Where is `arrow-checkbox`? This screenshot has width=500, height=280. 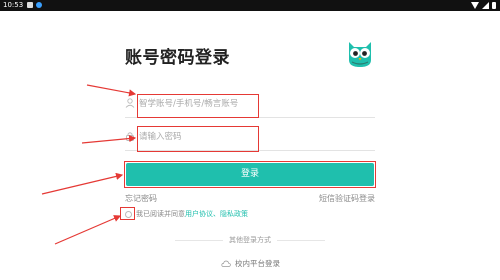 arrow-checkbox is located at coordinates (88, 230).